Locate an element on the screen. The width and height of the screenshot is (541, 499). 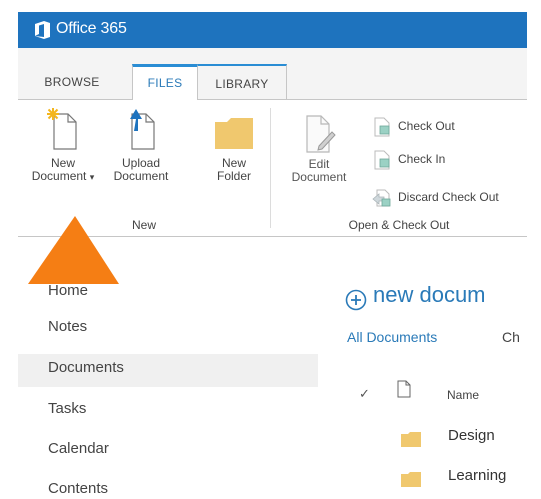
plus-circle-icon is located at coordinates (356, 300).